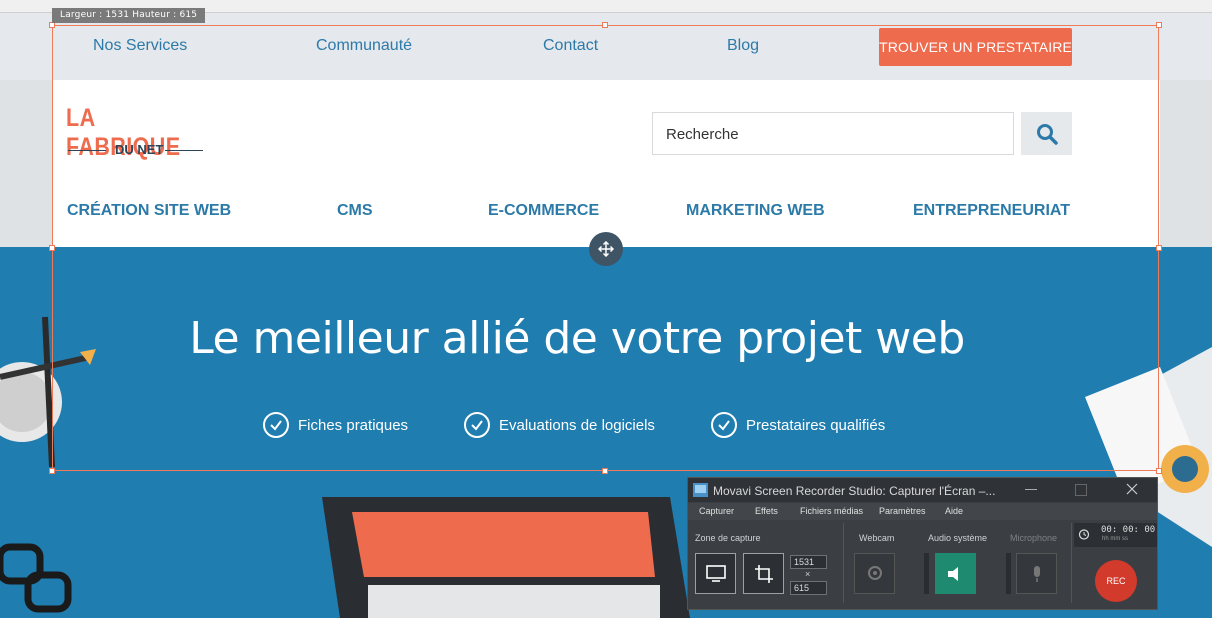 The image size is (1212, 618). What do you see at coordinates (877, 538) in the screenshot?
I see `webcam-label: Webcam` at bounding box center [877, 538].